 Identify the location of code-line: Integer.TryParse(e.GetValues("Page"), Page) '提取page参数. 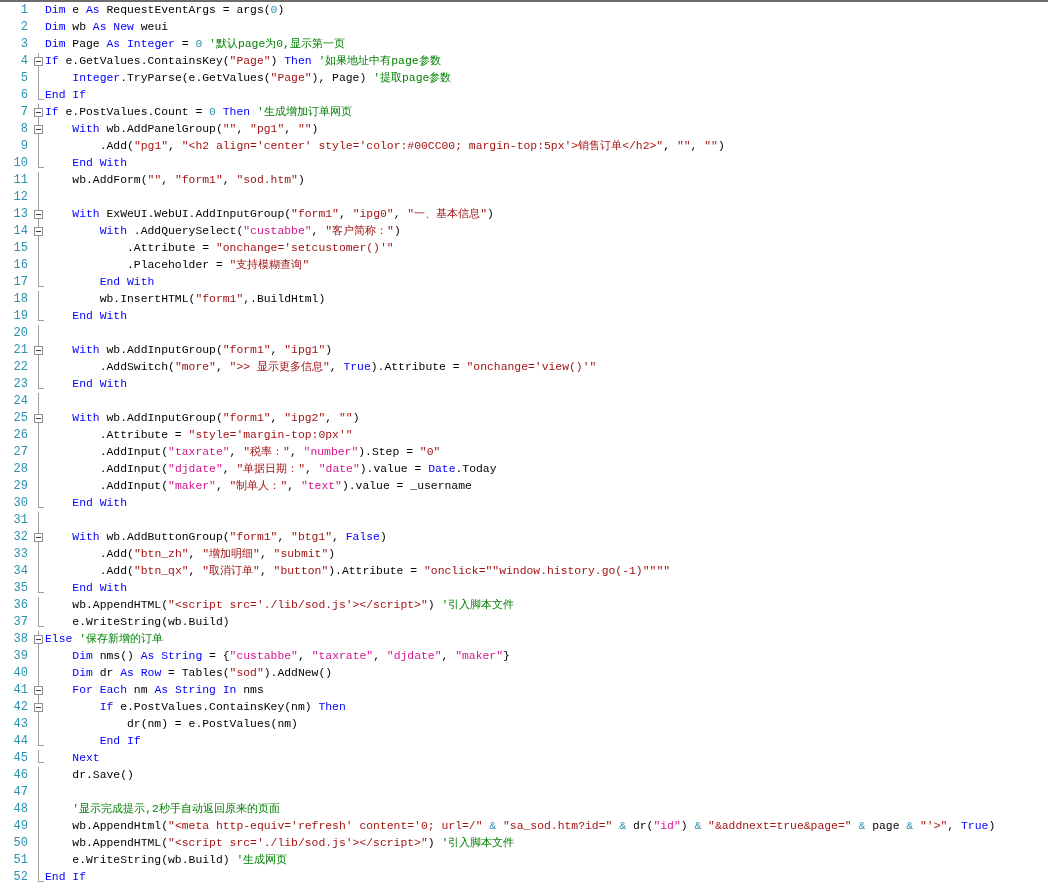
(261, 78).